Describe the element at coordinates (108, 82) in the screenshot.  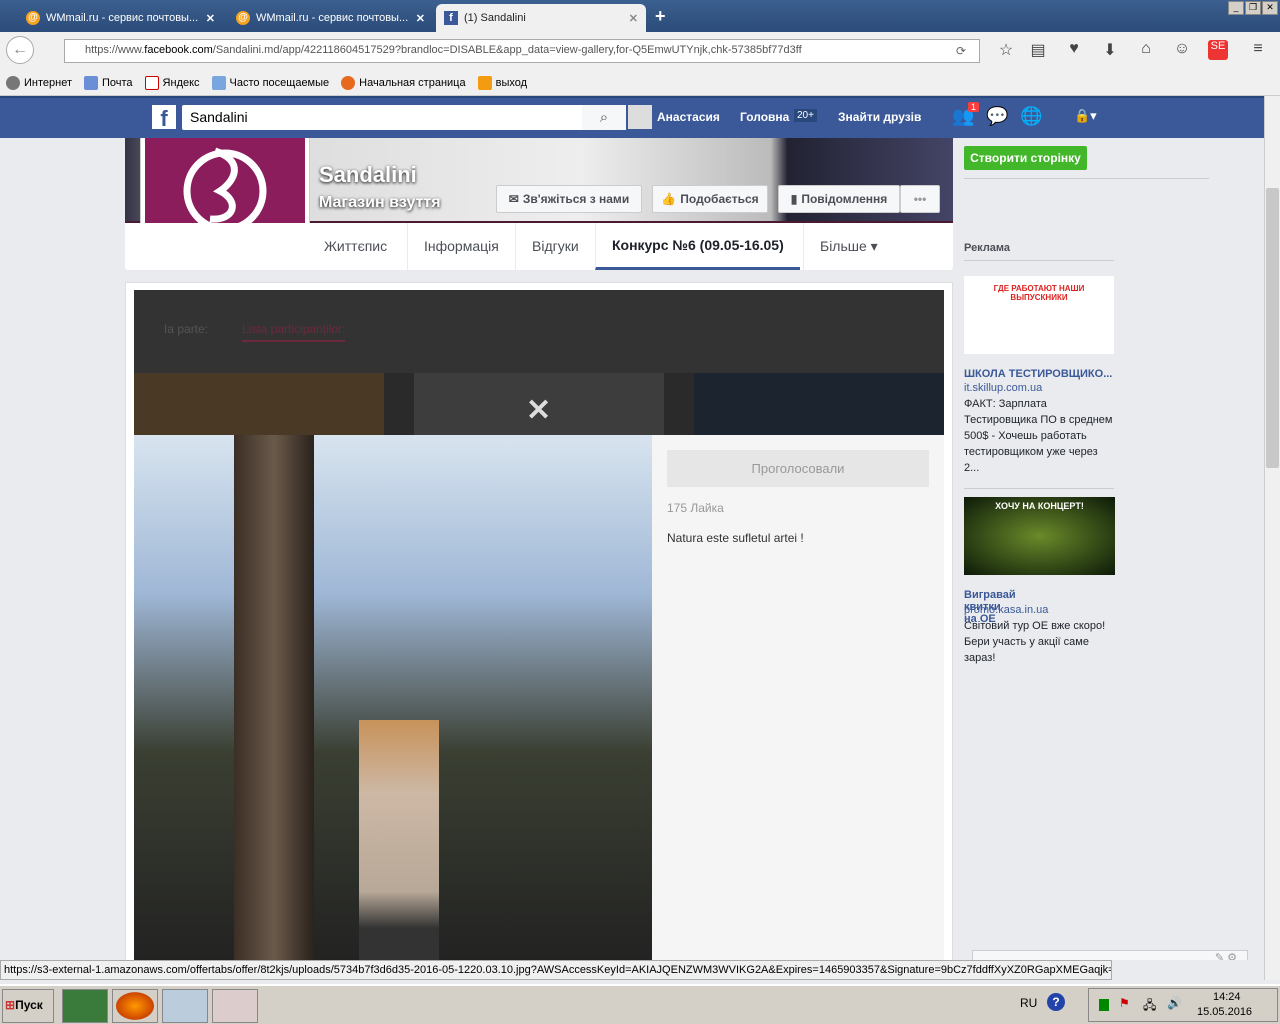
I see `bookmark-item: Почта` at that location.